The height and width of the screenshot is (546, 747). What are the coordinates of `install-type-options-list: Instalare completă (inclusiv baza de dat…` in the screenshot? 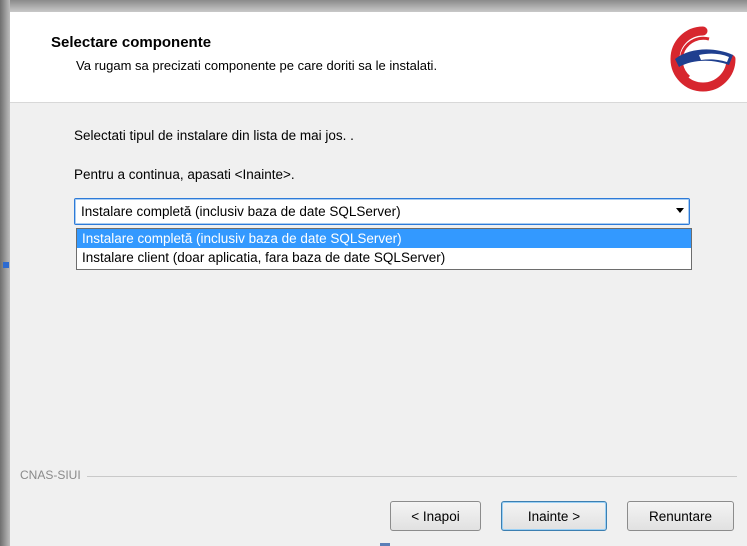 It's located at (384, 249).